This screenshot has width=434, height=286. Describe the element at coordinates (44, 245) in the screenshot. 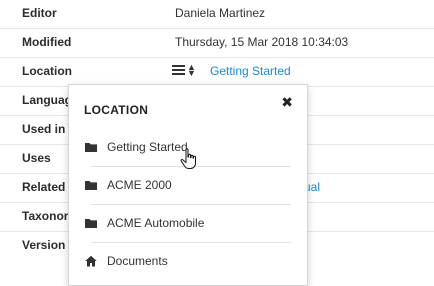

I see `version-label: Version` at that location.